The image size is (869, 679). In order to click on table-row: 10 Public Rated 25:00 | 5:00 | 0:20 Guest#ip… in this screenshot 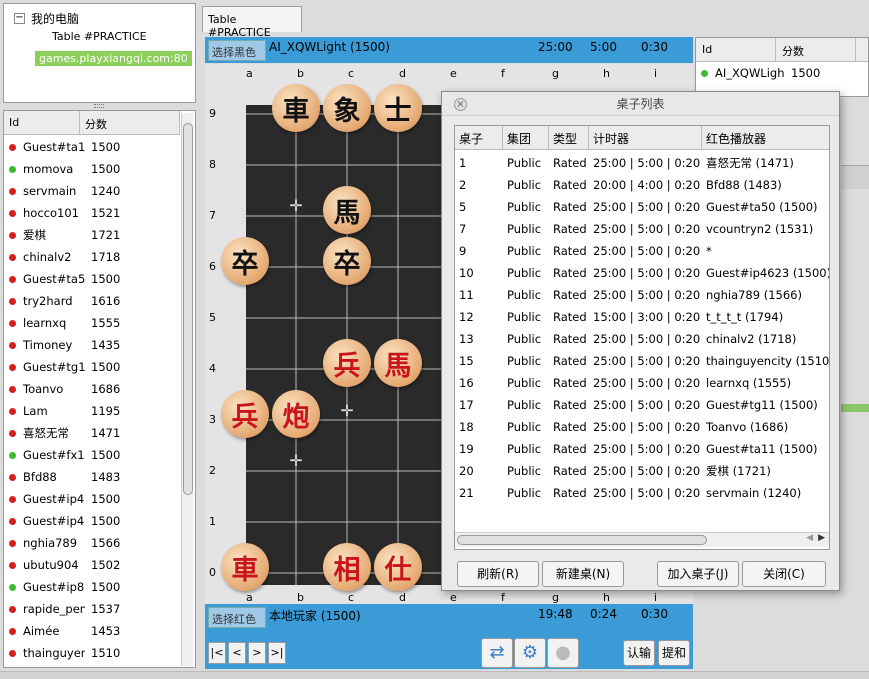, I will do `click(642, 273)`.